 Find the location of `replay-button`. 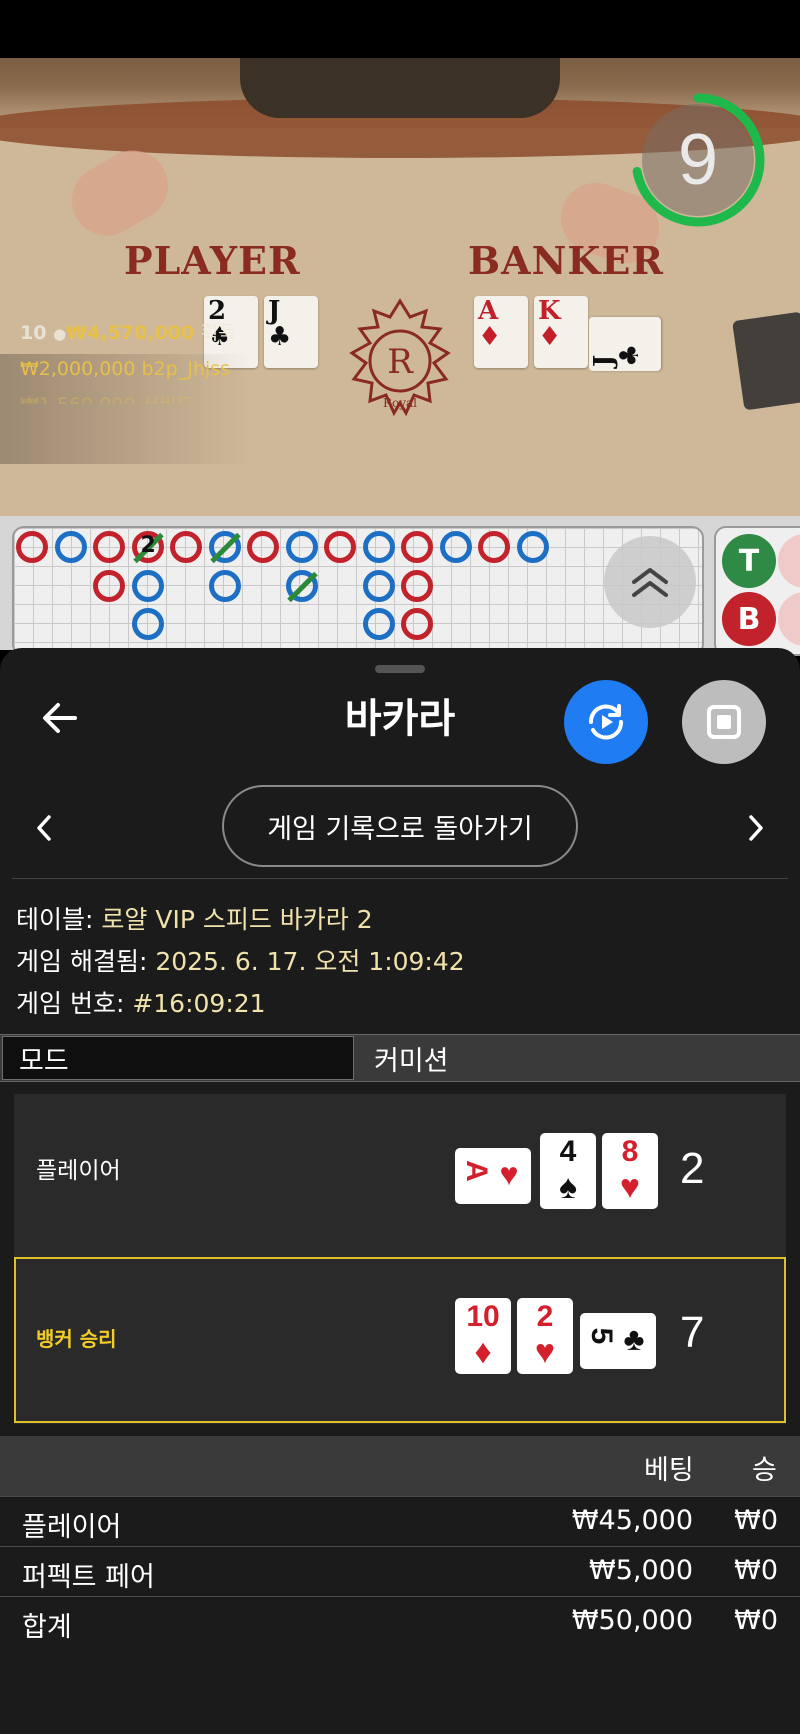

replay-button is located at coordinates (606, 722).